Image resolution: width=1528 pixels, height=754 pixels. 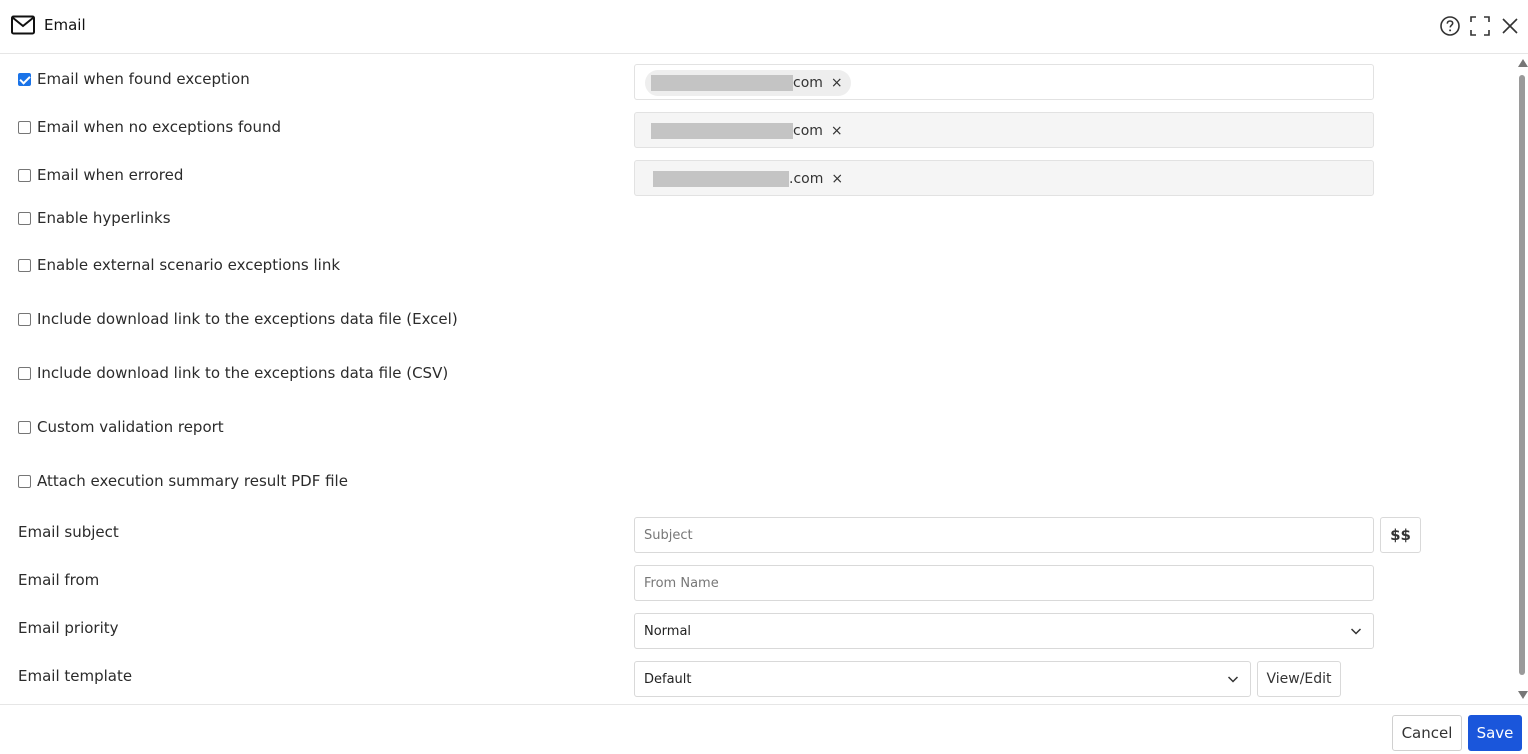 I want to click on recipients-found-exception-input: com ×, so click(x=1004, y=82).